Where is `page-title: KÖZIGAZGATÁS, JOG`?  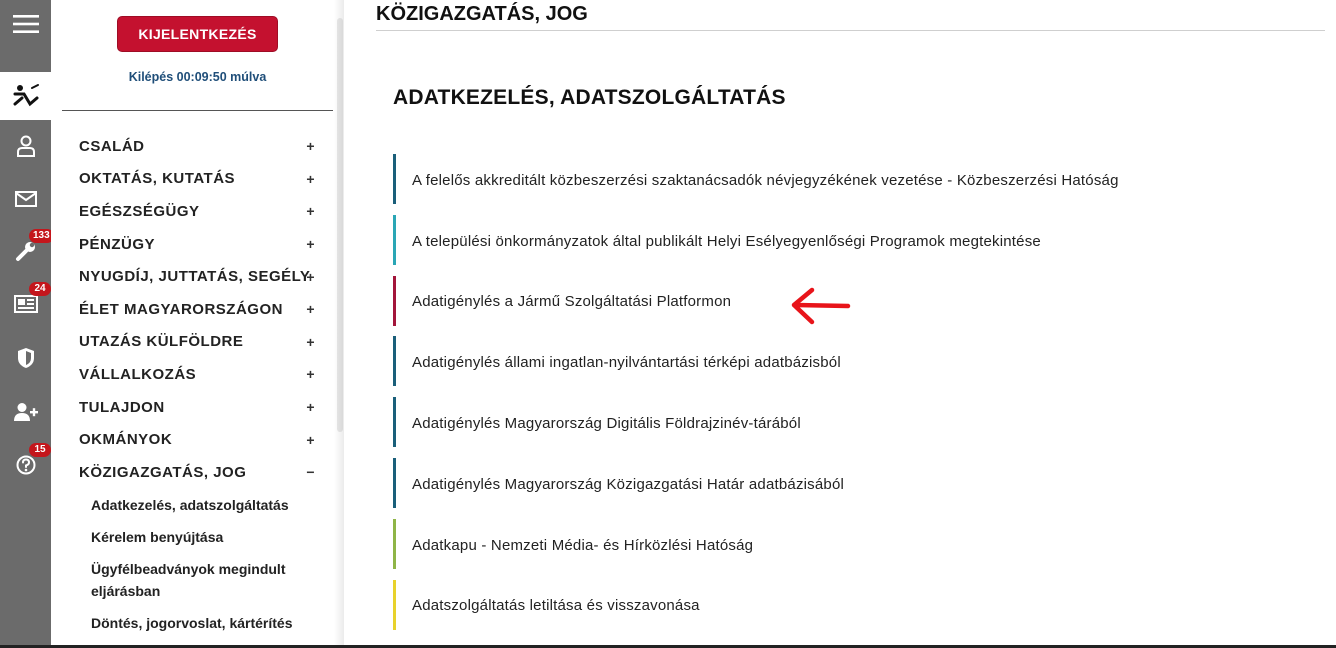
page-title: KÖZIGAZGATÁS, JOG is located at coordinates (482, 14).